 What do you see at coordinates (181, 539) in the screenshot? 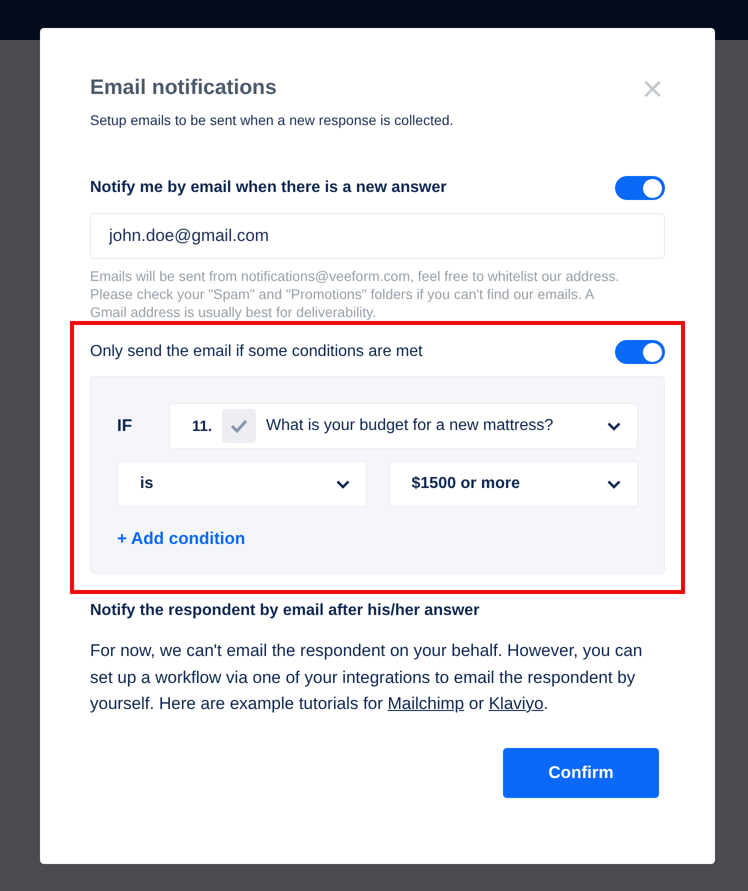
I see `add-condition-link: + Add condition` at bounding box center [181, 539].